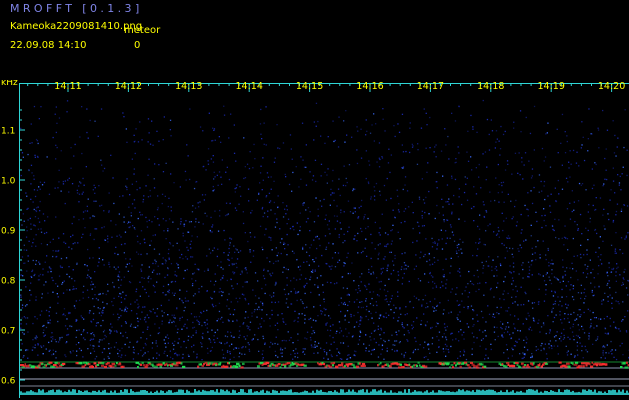 Image resolution: width=629 pixels, height=400 pixels. What do you see at coordinates (8, 332) in the screenshot?
I see `freq-tick-label: 0.7` at bounding box center [8, 332].